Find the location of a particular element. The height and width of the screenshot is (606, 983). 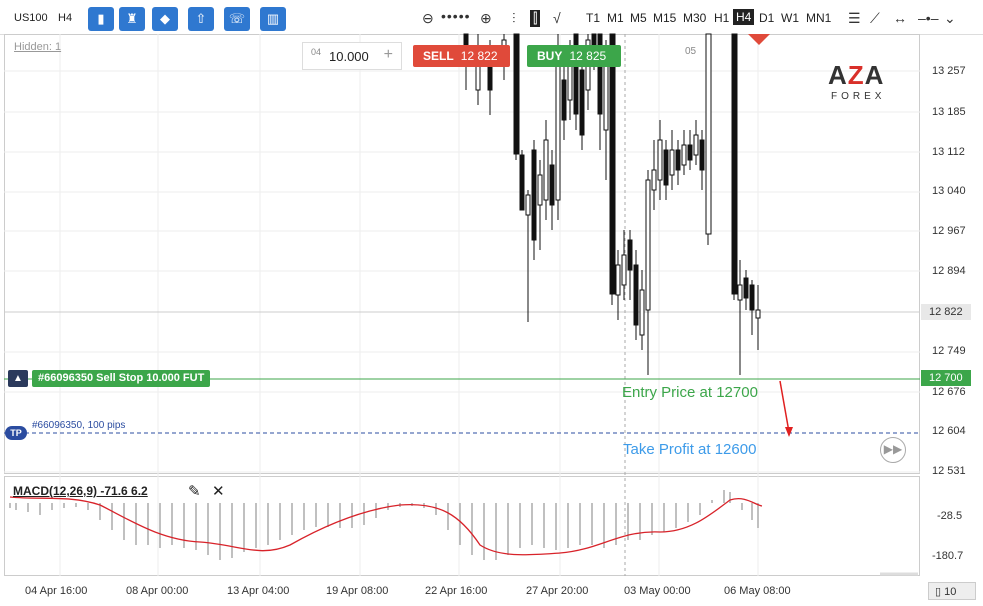

logo-small: FOREX is located at coordinates (858, 96).